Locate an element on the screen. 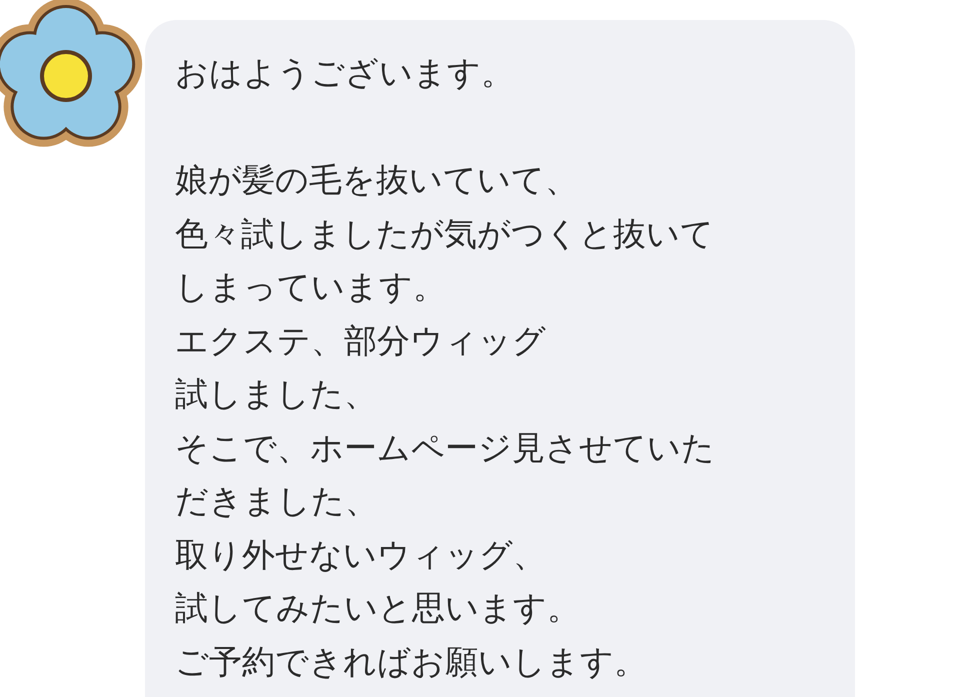 This screenshot has width=960, height=697. message-line: 娘が髪の毛を抜いていて、 is located at coordinates (377, 180).